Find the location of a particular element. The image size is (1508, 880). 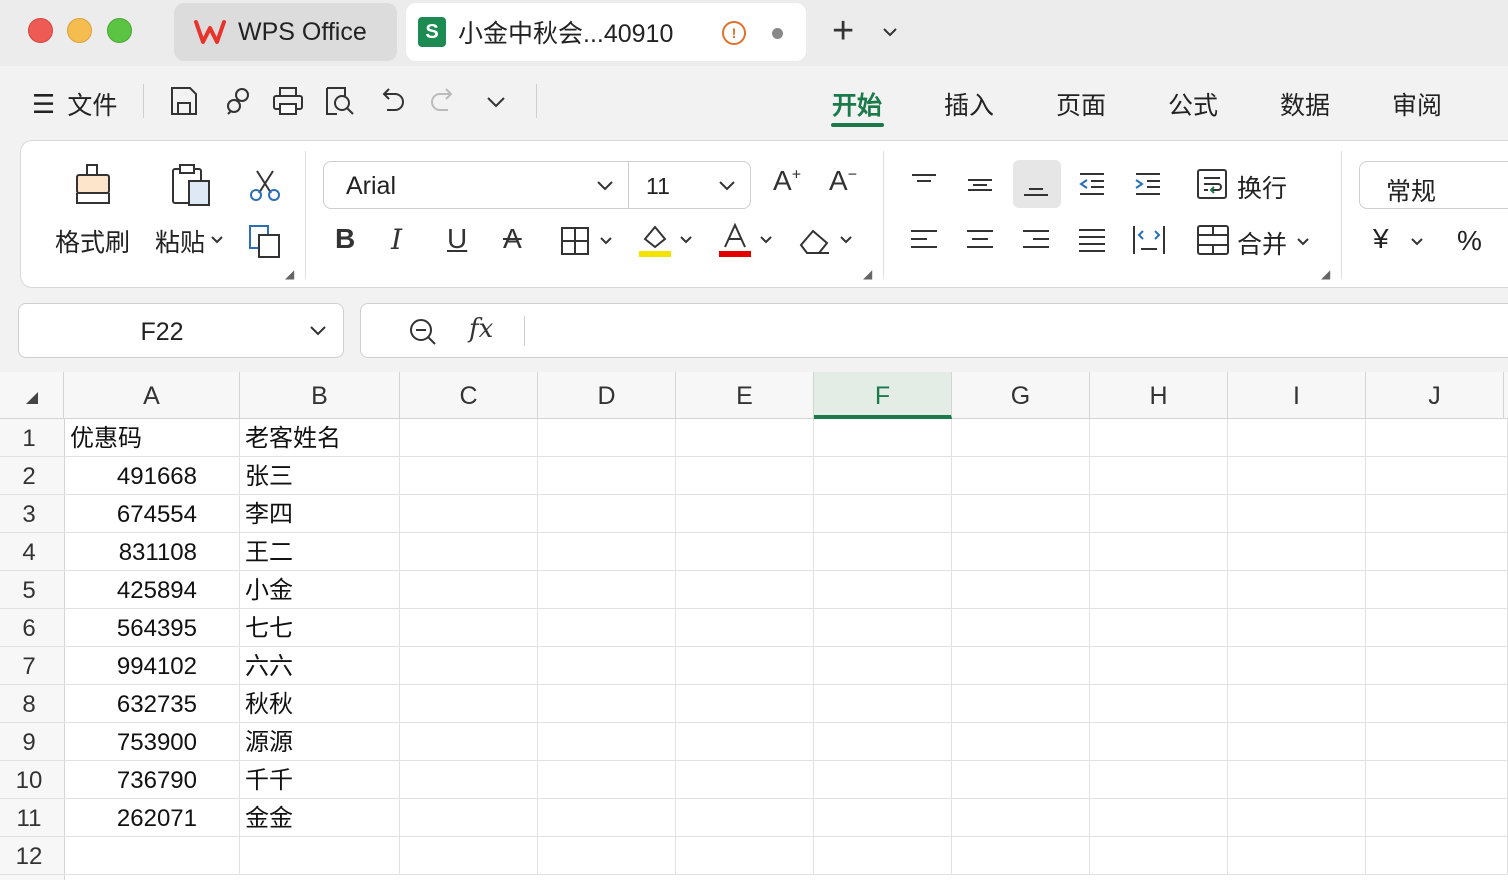

share-link-icon is located at coordinates (238, 101).